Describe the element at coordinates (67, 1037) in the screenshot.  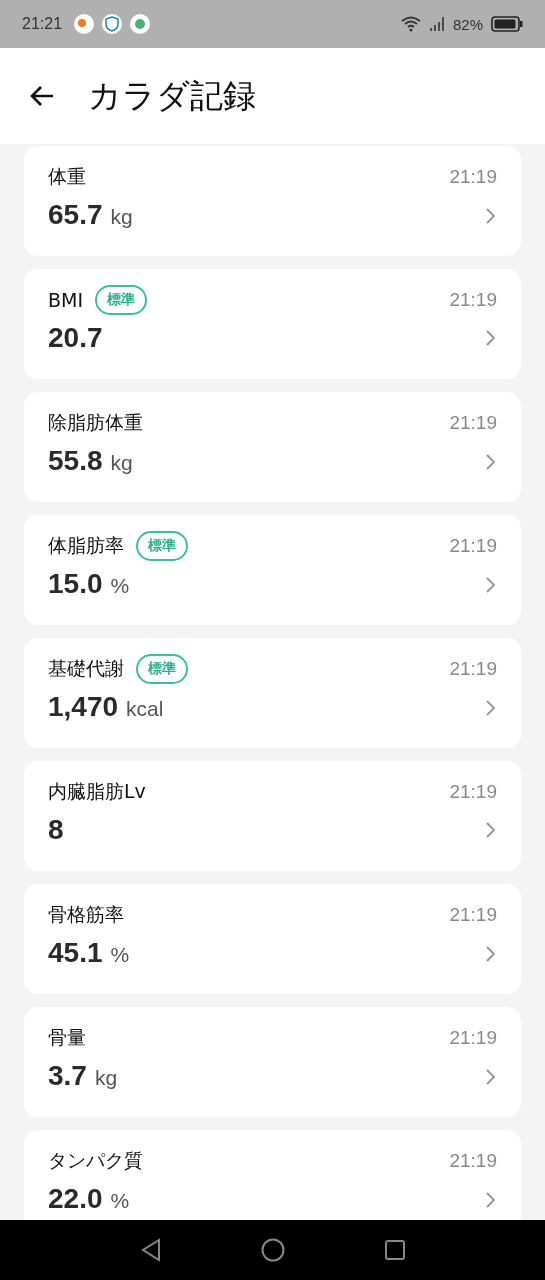
I see `record-label: 骨量` at that location.